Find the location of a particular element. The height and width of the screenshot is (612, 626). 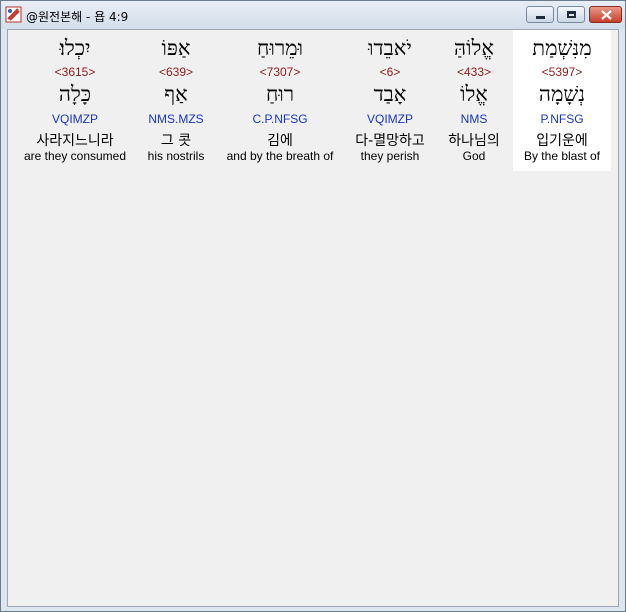

strong-number: <6> is located at coordinates (390, 72).